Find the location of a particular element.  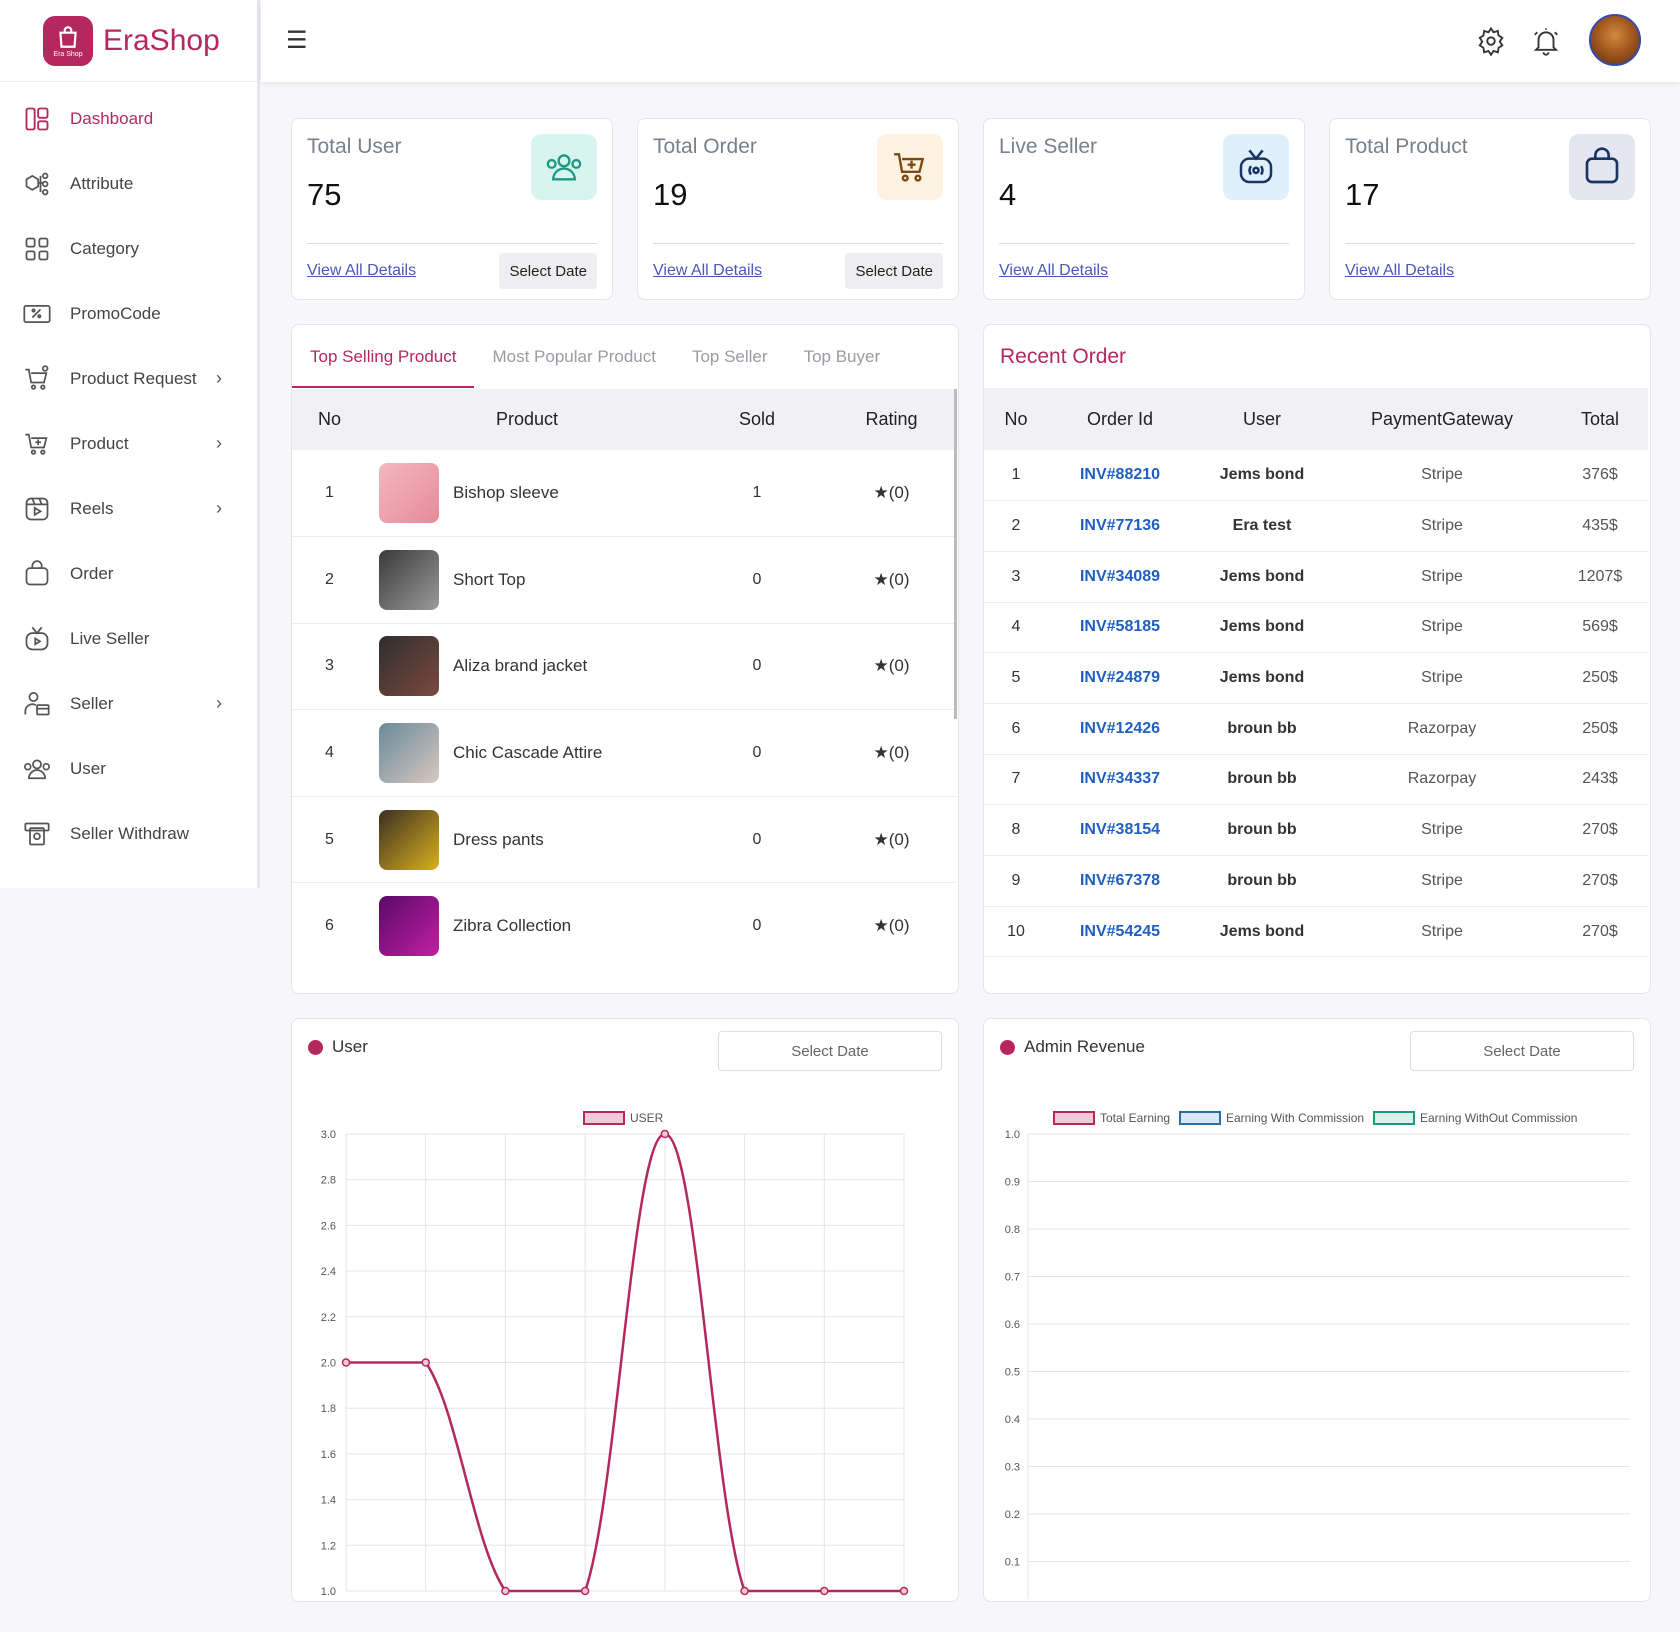

tab-top-seller: Top Seller is located at coordinates (730, 356).